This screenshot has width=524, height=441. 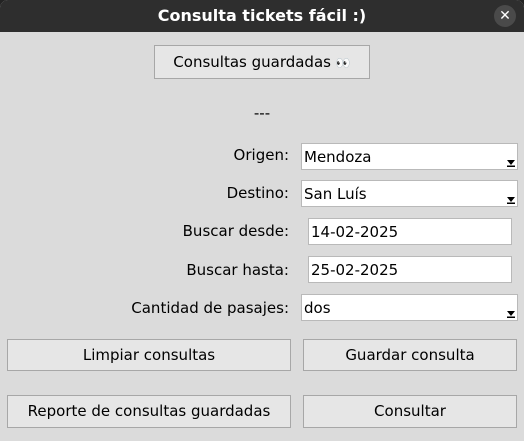 I want to click on hasta-date-input: 25-02-2025, so click(x=410, y=269).